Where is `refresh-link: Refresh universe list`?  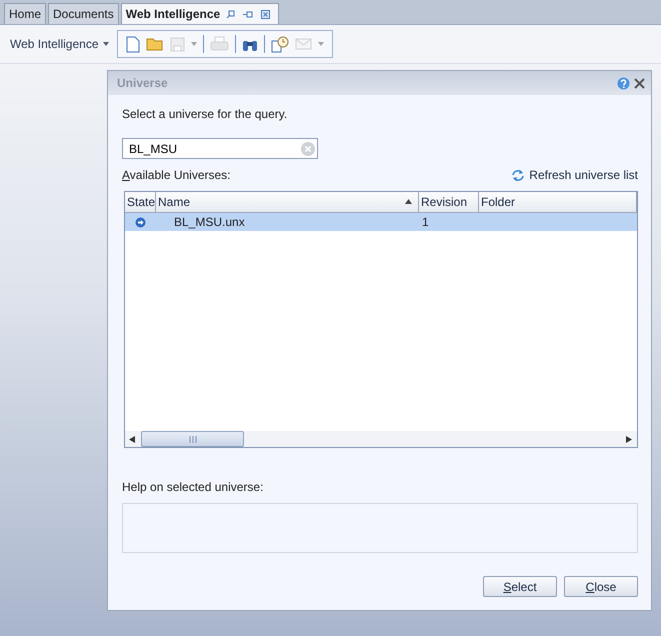
refresh-link: Refresh universe list is located at coordinates (574, 175).